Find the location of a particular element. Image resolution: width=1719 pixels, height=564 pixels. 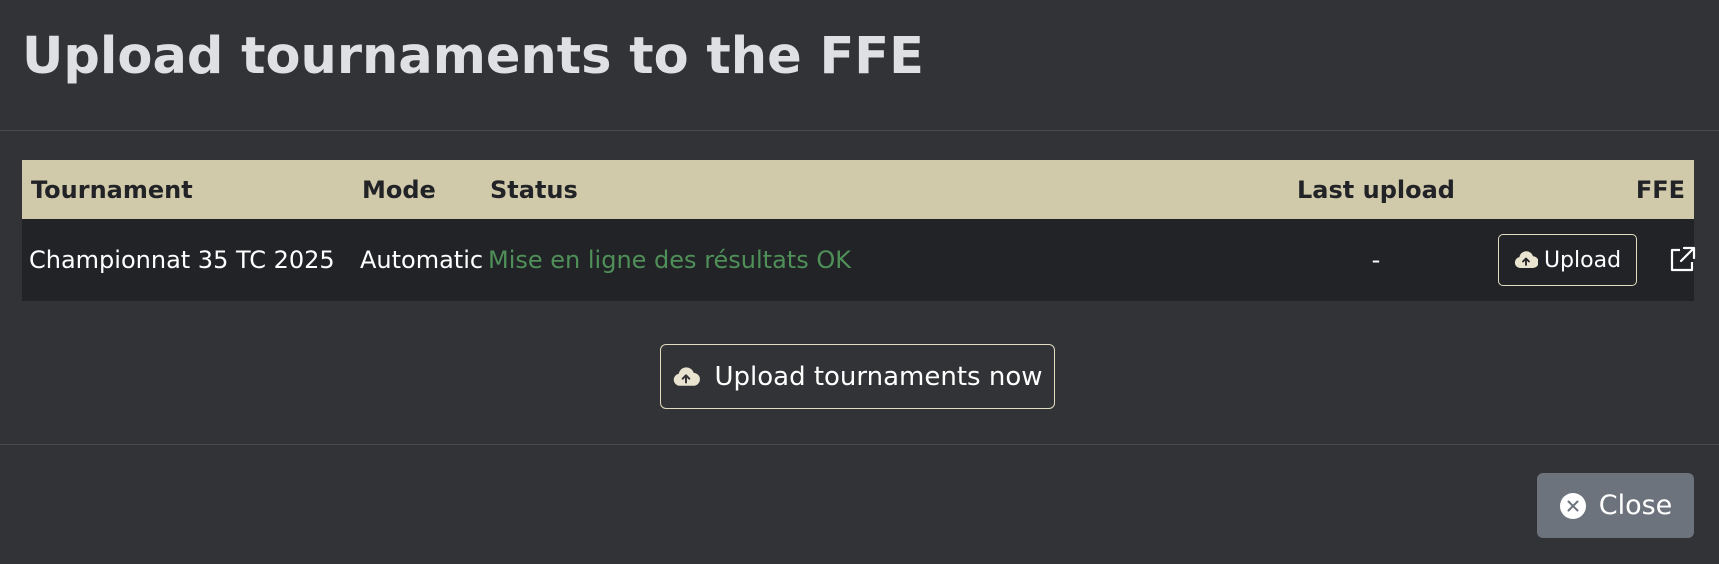

close-button: Close is located at coordinates (1615, 505).